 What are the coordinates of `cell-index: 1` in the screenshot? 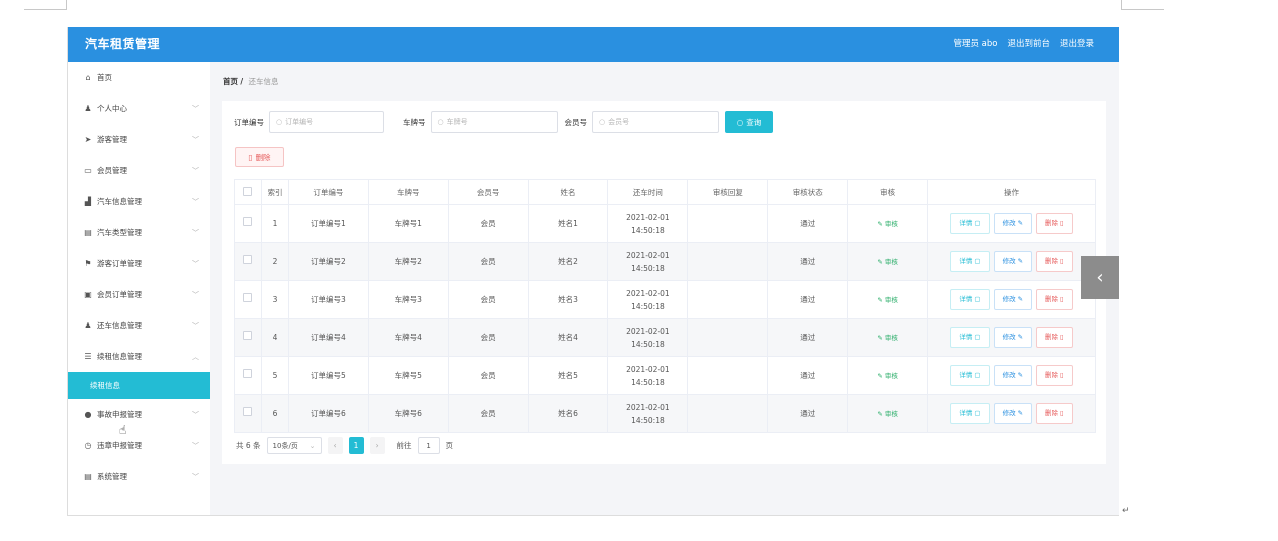 It's located at (274, 223).